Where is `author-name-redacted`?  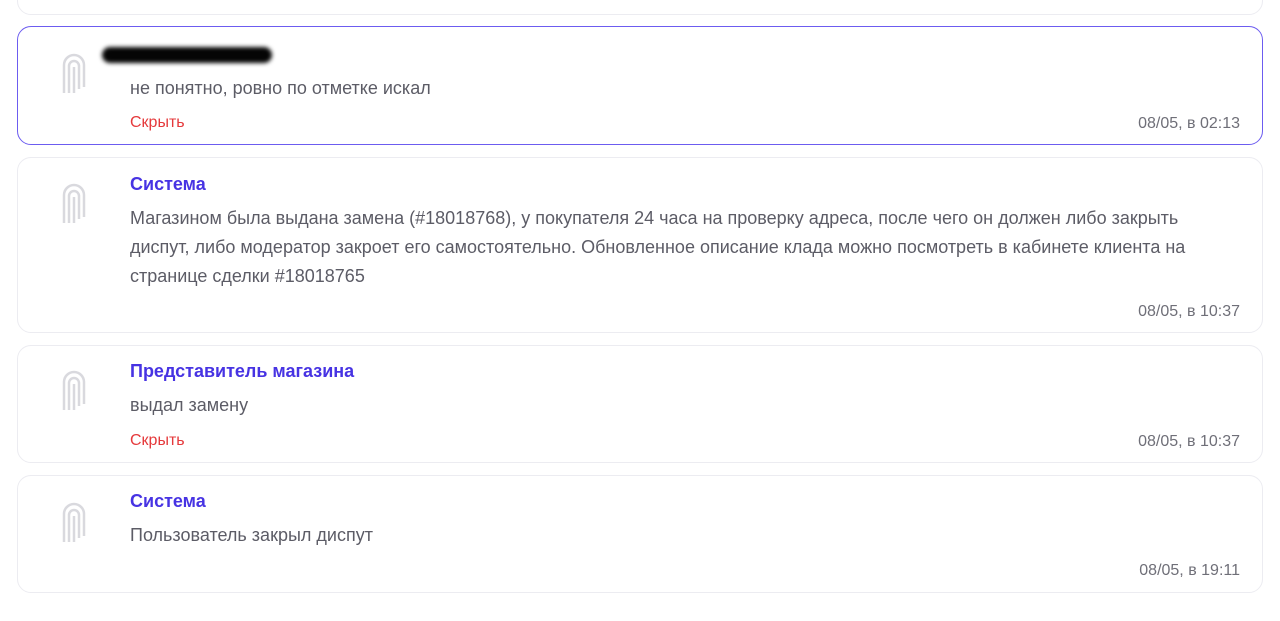 author-name-redacted is located at coordinates (187, 55).